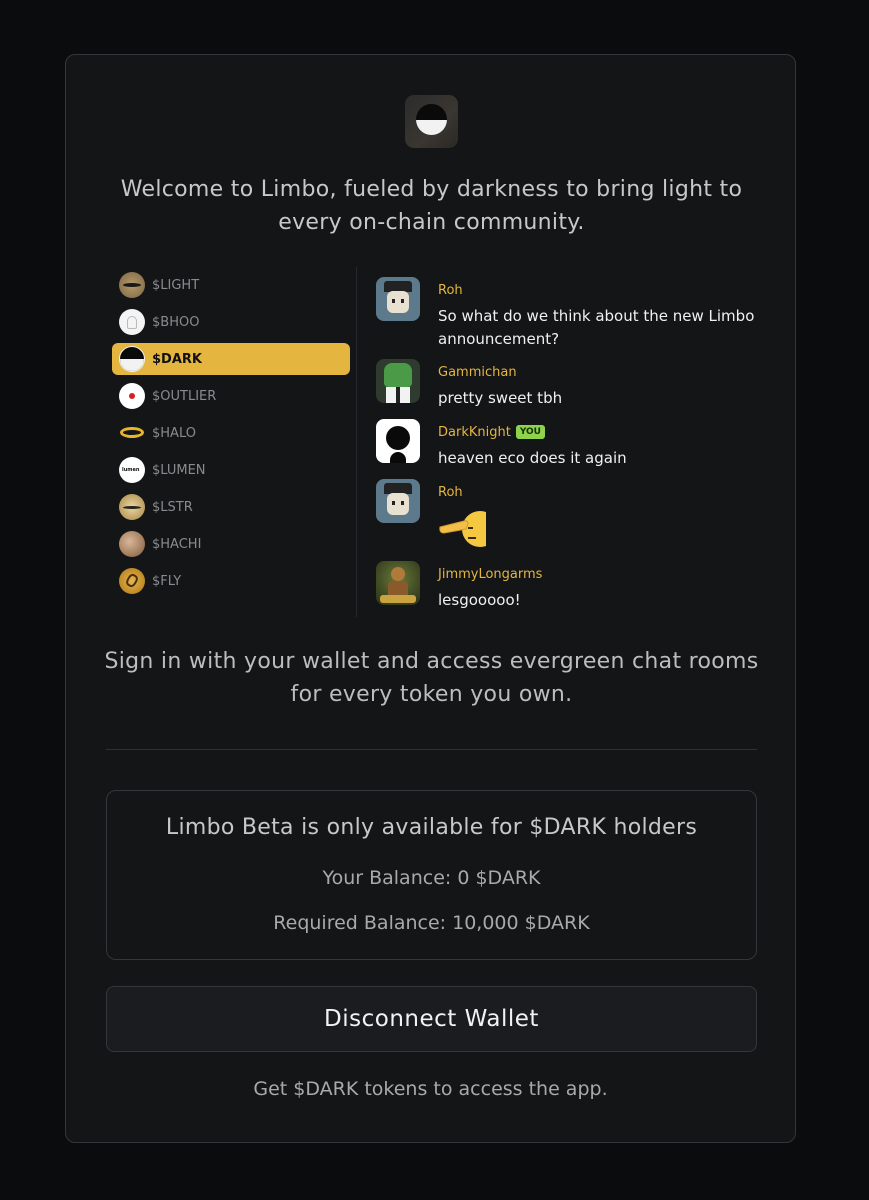 The height and width of the screenshot is (1200, 869). What do you see at coordinates (430, 1089) in the screenshot?
I see `get-tokens-text: Get $DARK tokens to access the app.` at bounding box center [430, 1089].